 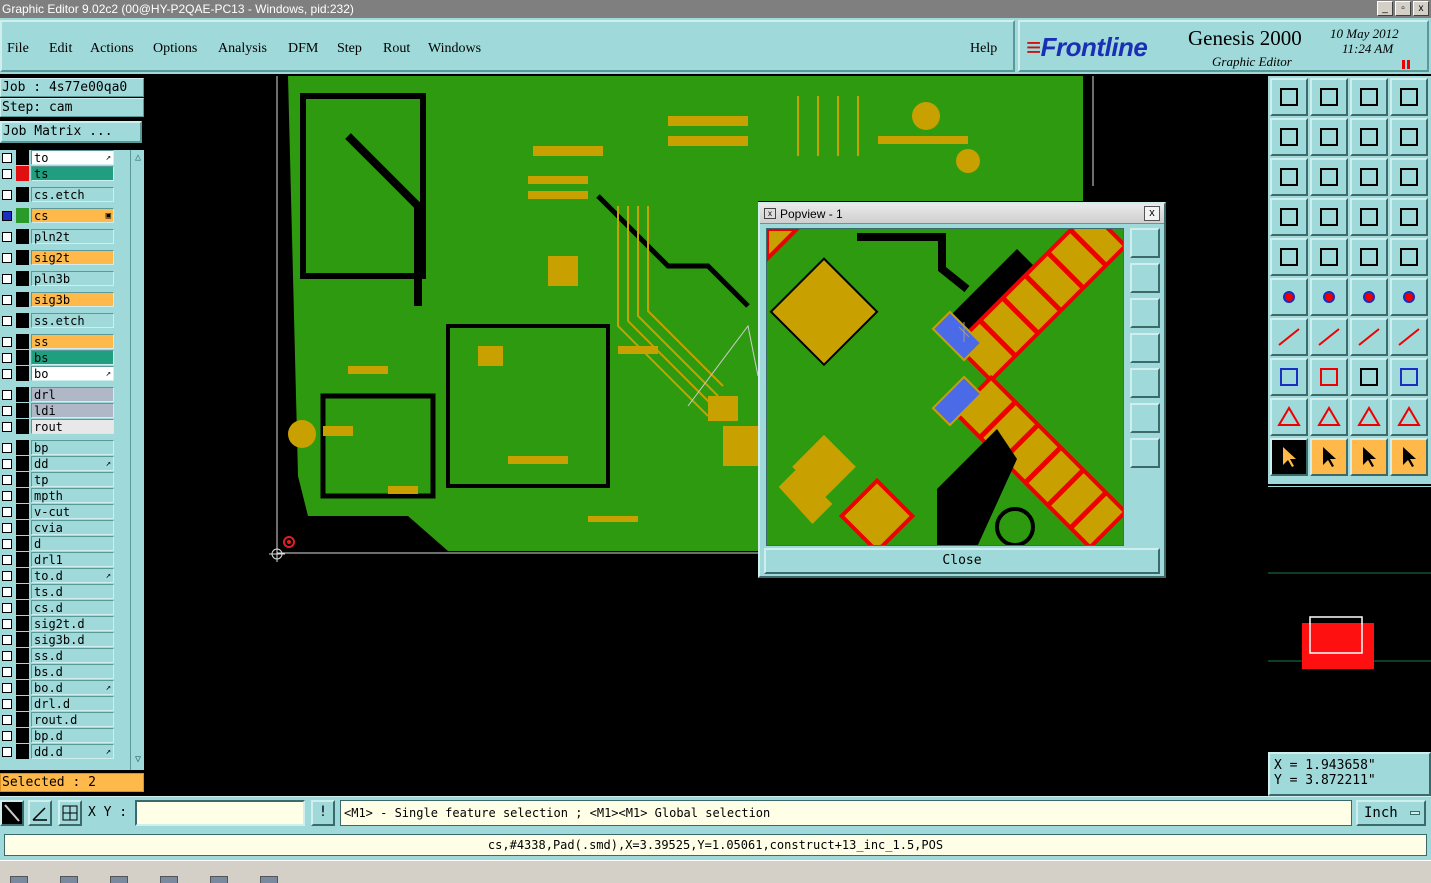 I want to click on layer-name: tp, so click(x=72, y=479).